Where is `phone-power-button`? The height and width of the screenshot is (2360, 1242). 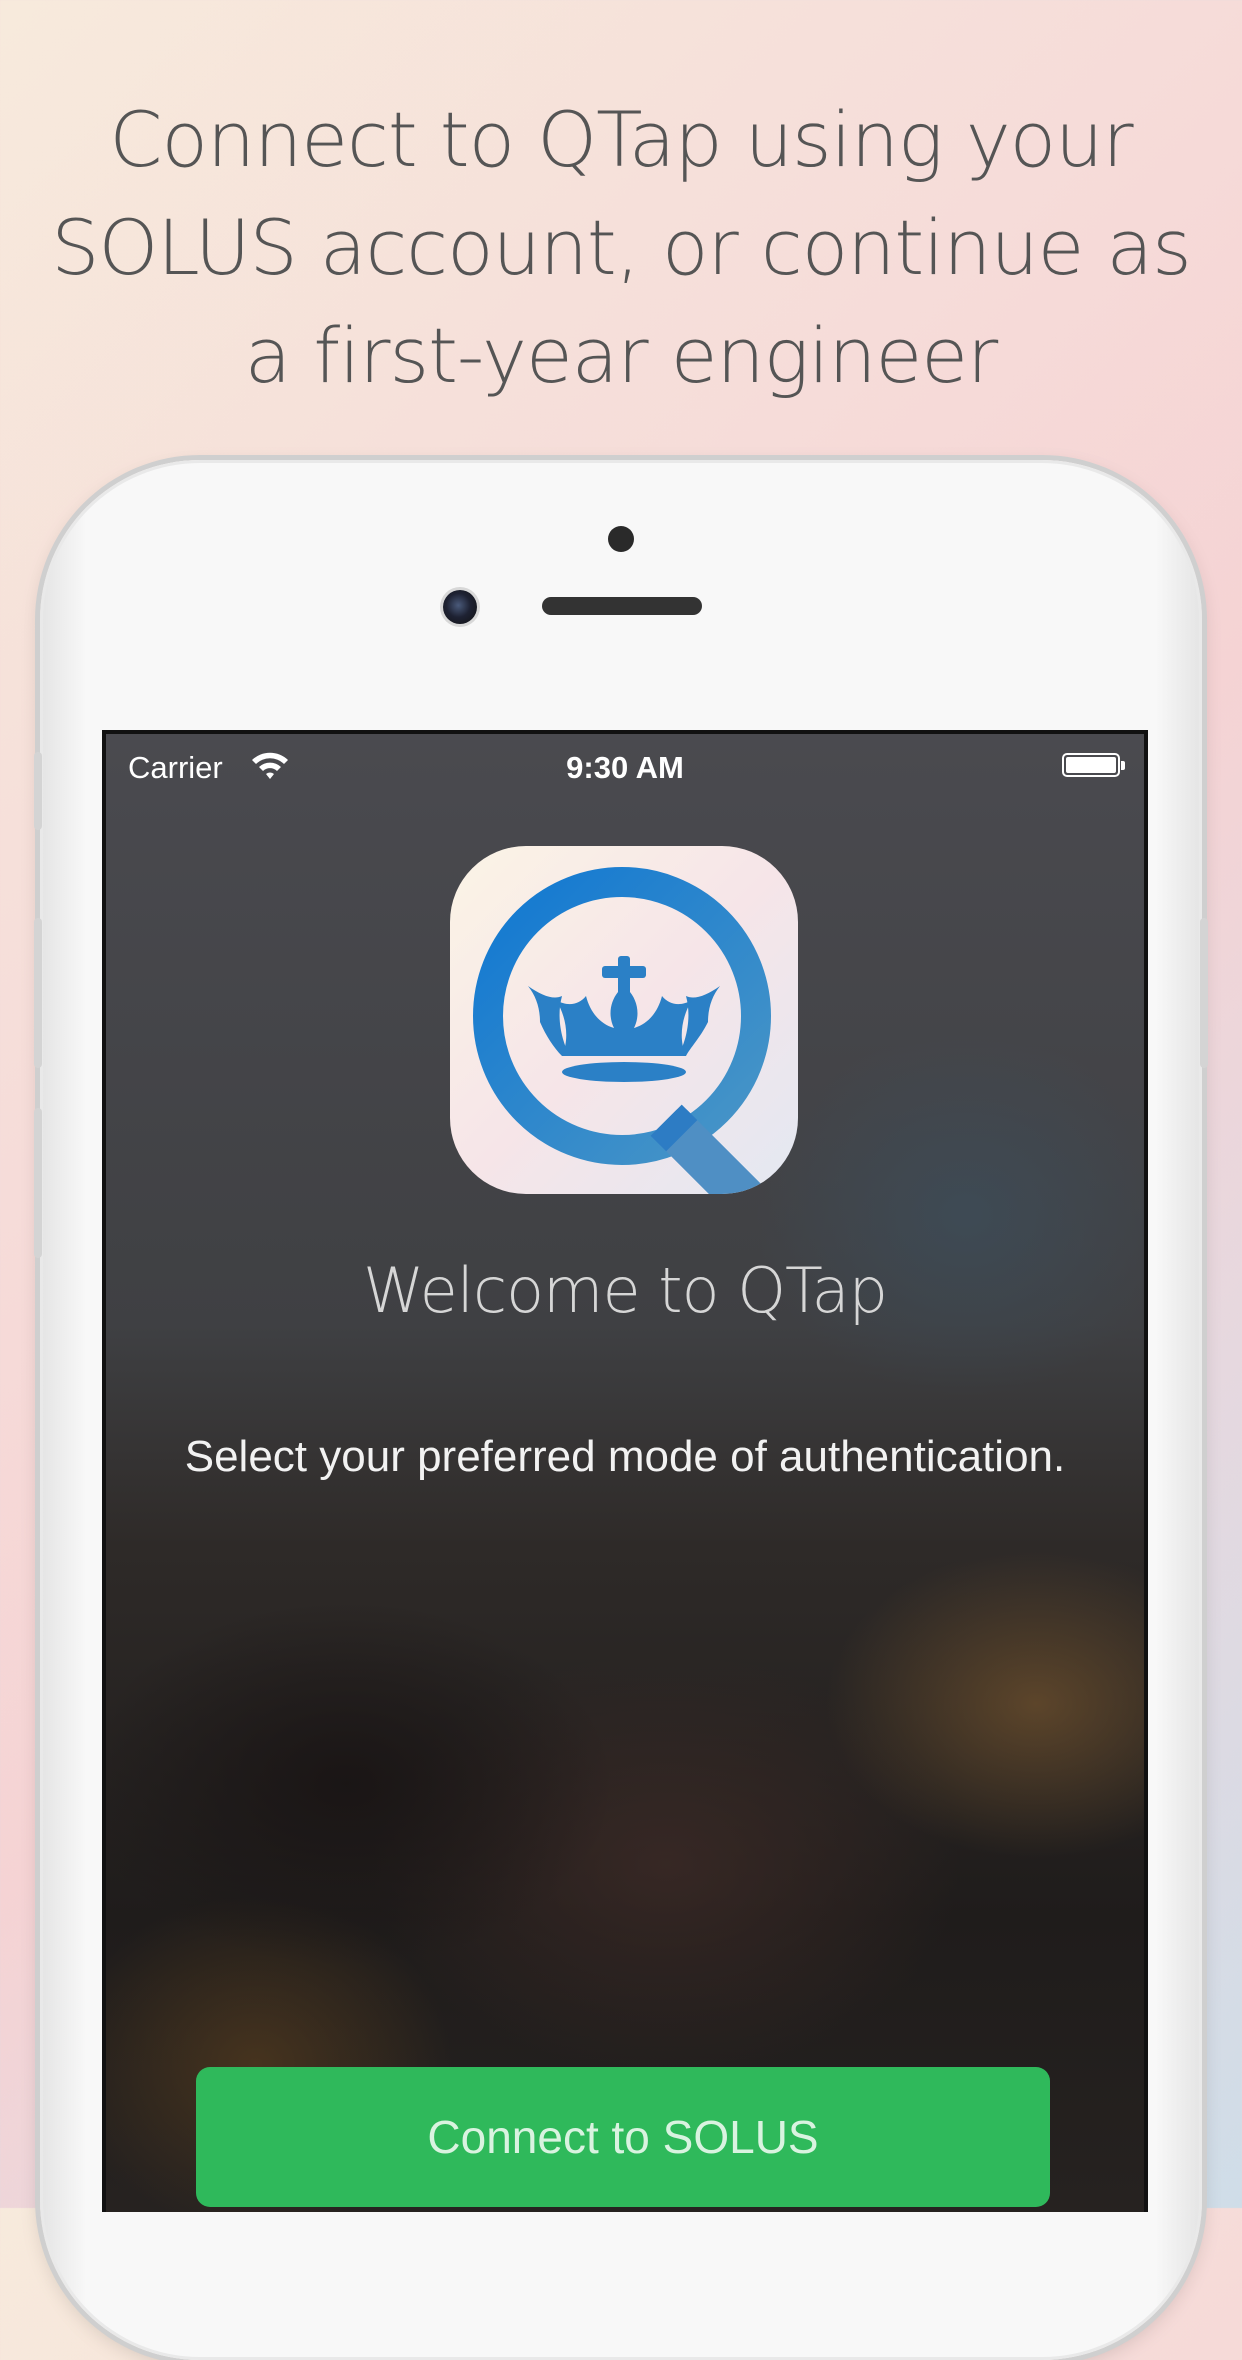 phone-power-button is located at coordinates (1204, 993).